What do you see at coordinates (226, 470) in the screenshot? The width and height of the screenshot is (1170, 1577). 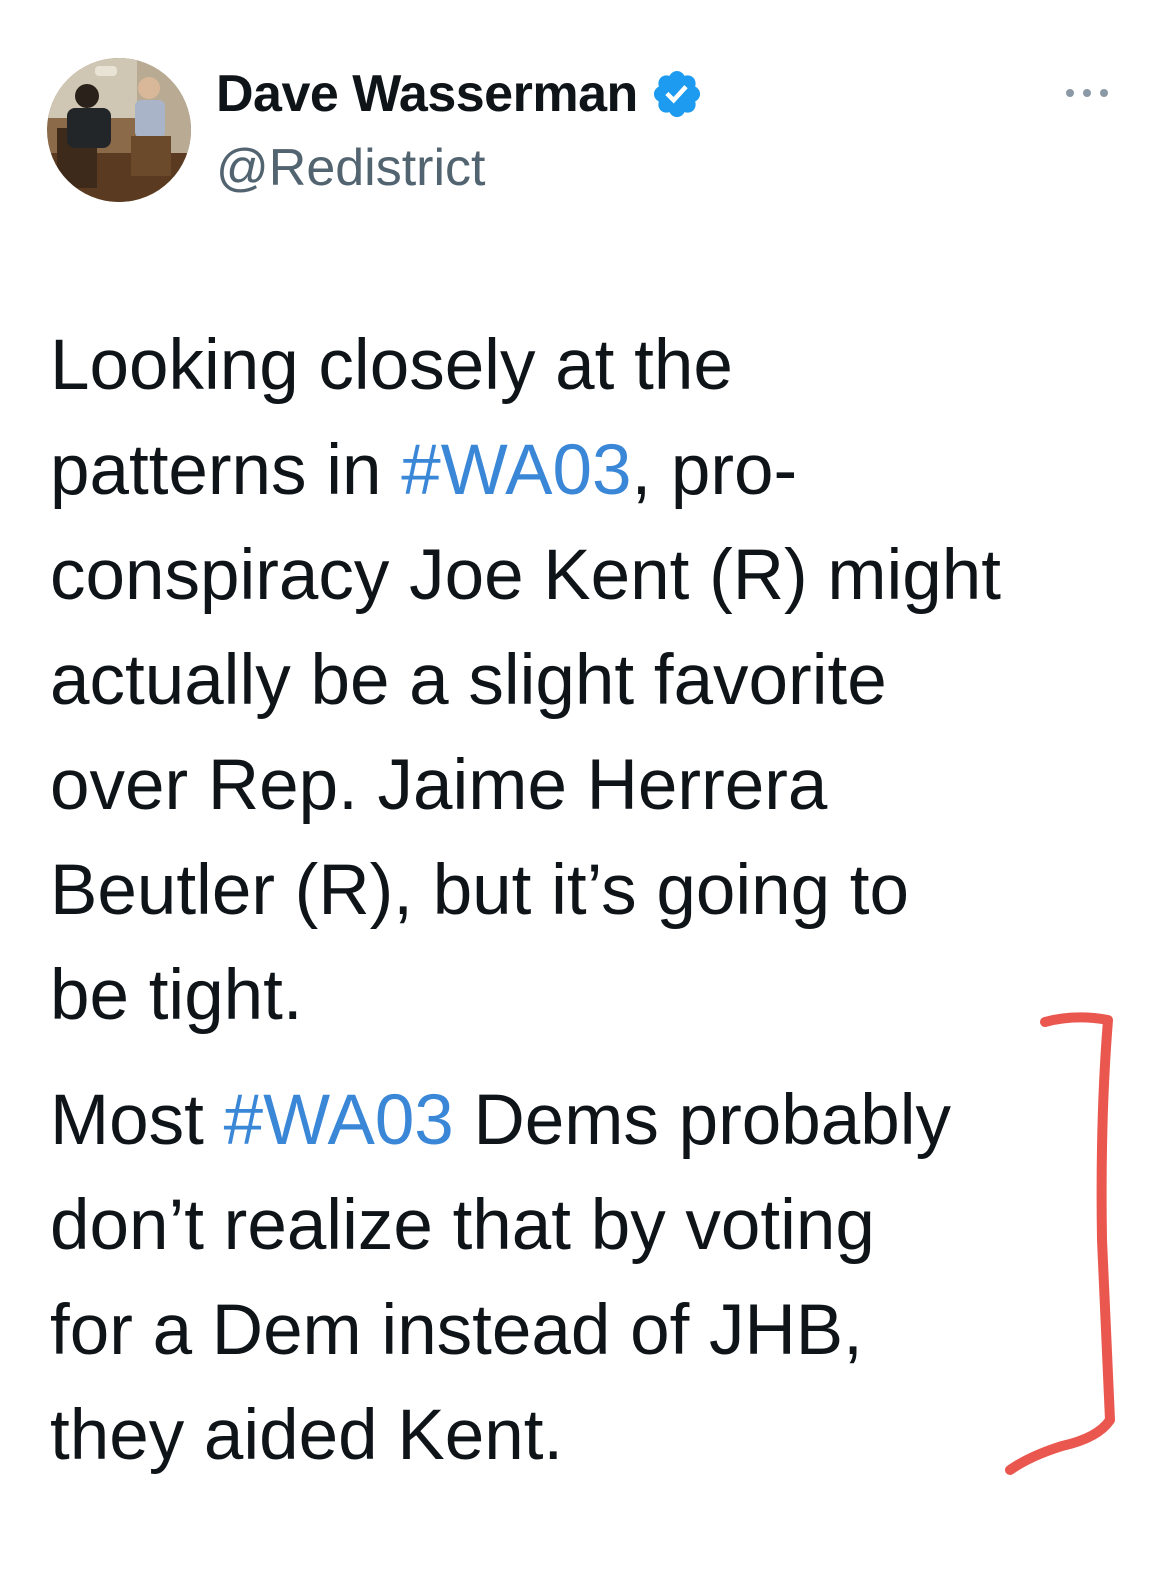 I see `tweet-text-segment: patterns in` at bounding box center [226, 470].